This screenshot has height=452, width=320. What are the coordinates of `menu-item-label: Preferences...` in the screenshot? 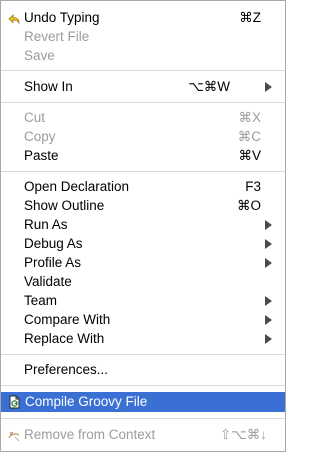 It's located at (66, 369).